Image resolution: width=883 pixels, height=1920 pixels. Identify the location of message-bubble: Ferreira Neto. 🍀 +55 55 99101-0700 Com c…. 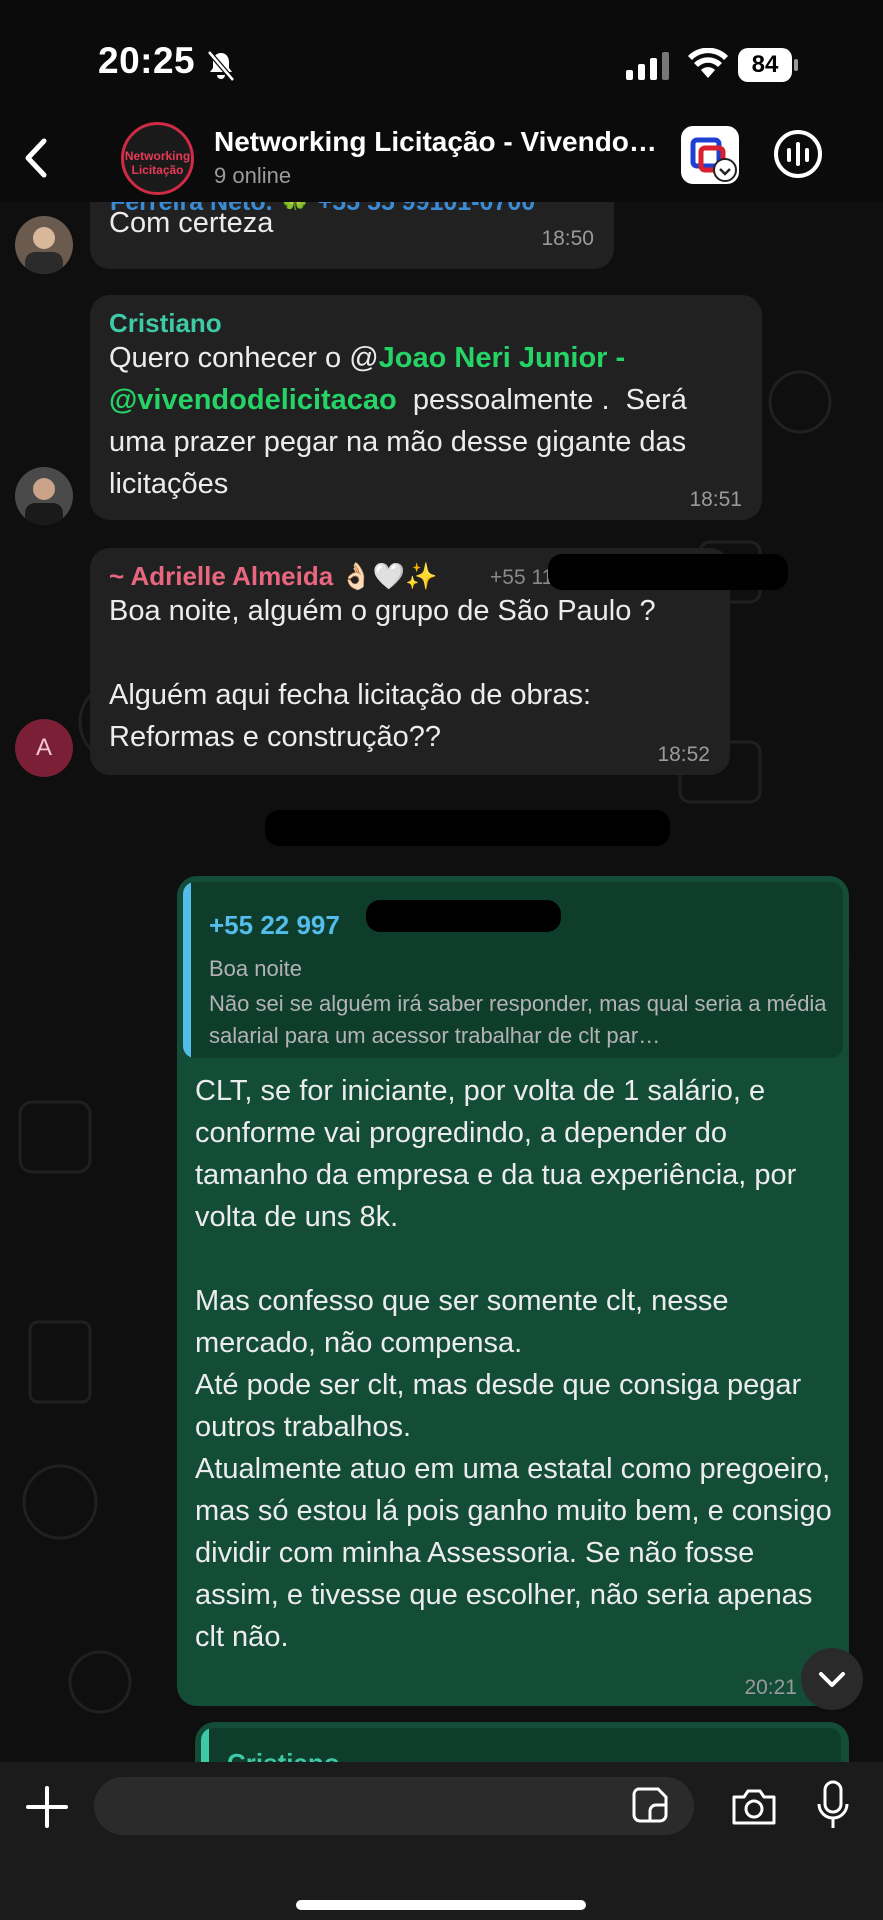
(352, 235).